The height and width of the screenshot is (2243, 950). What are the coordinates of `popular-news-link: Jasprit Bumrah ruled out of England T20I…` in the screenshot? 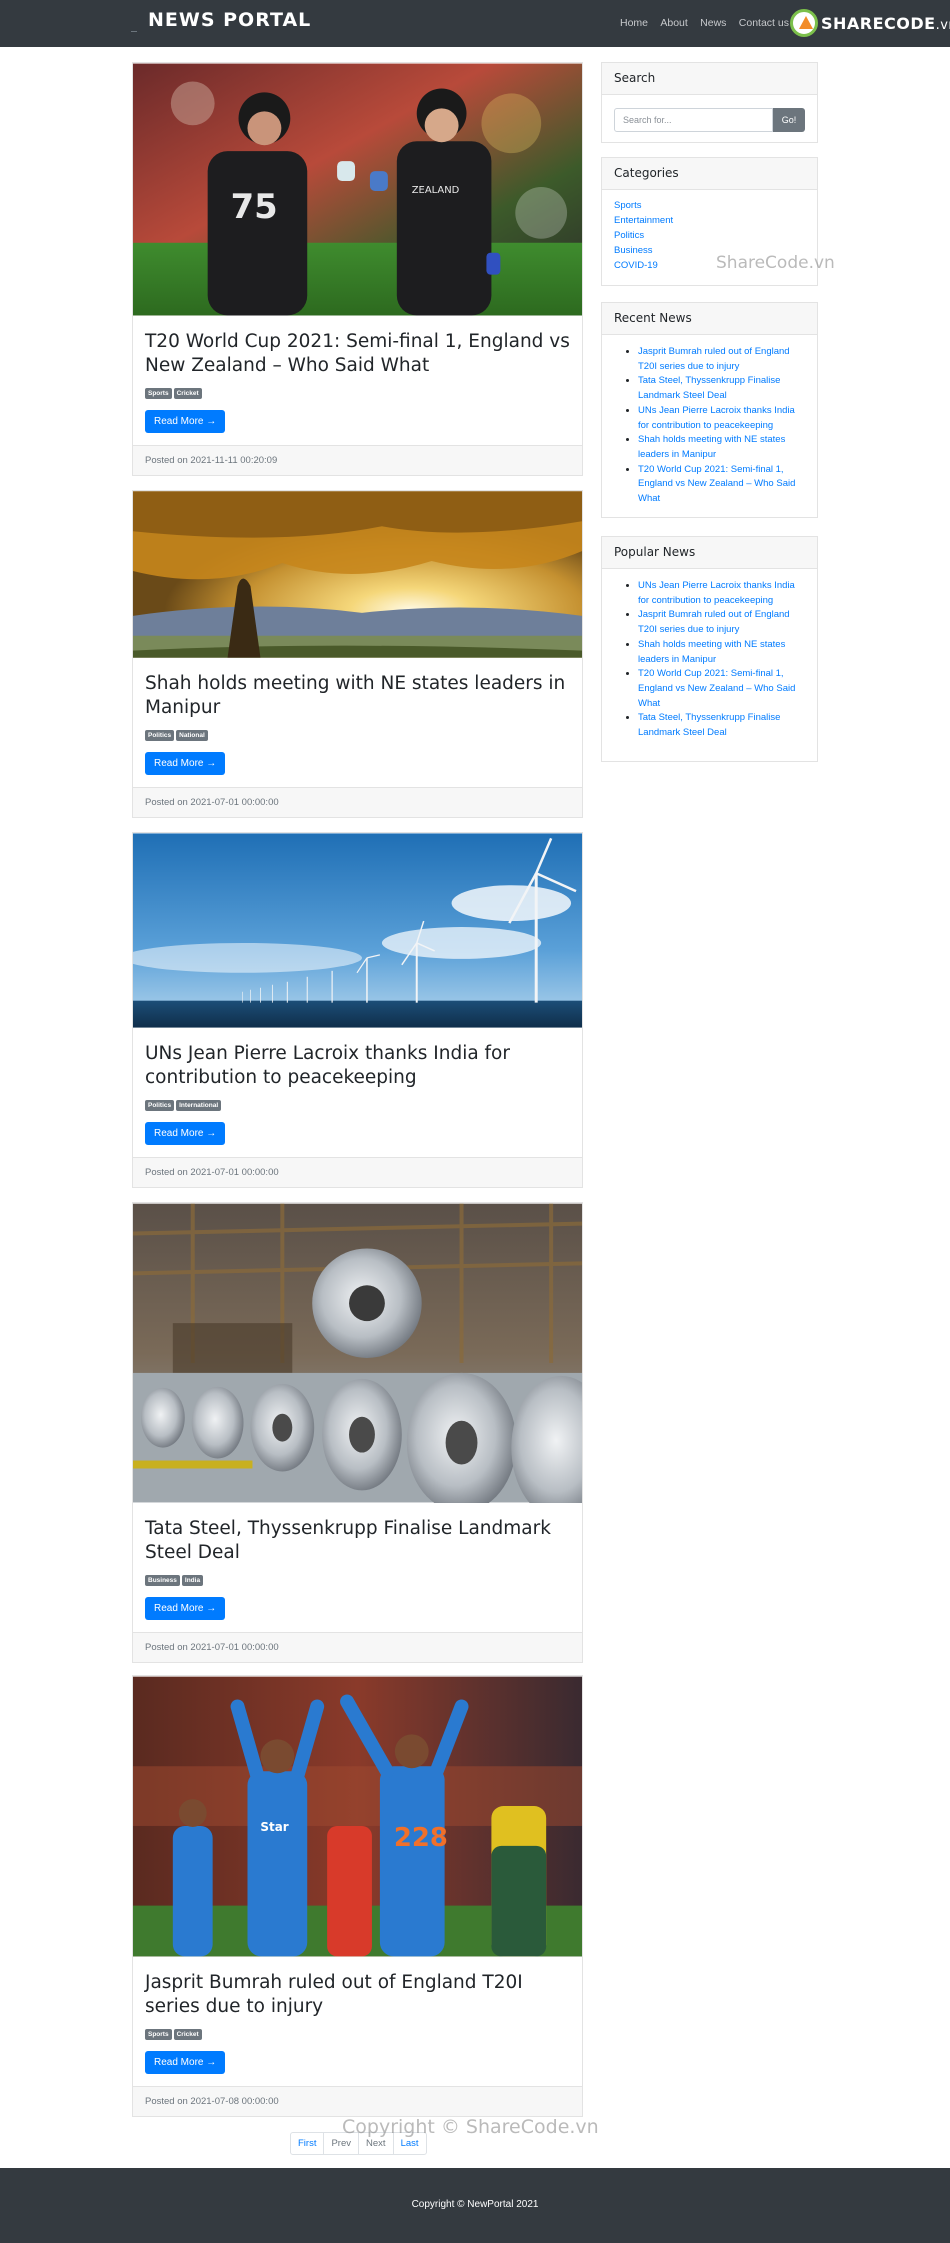 It's located at (721, 622).